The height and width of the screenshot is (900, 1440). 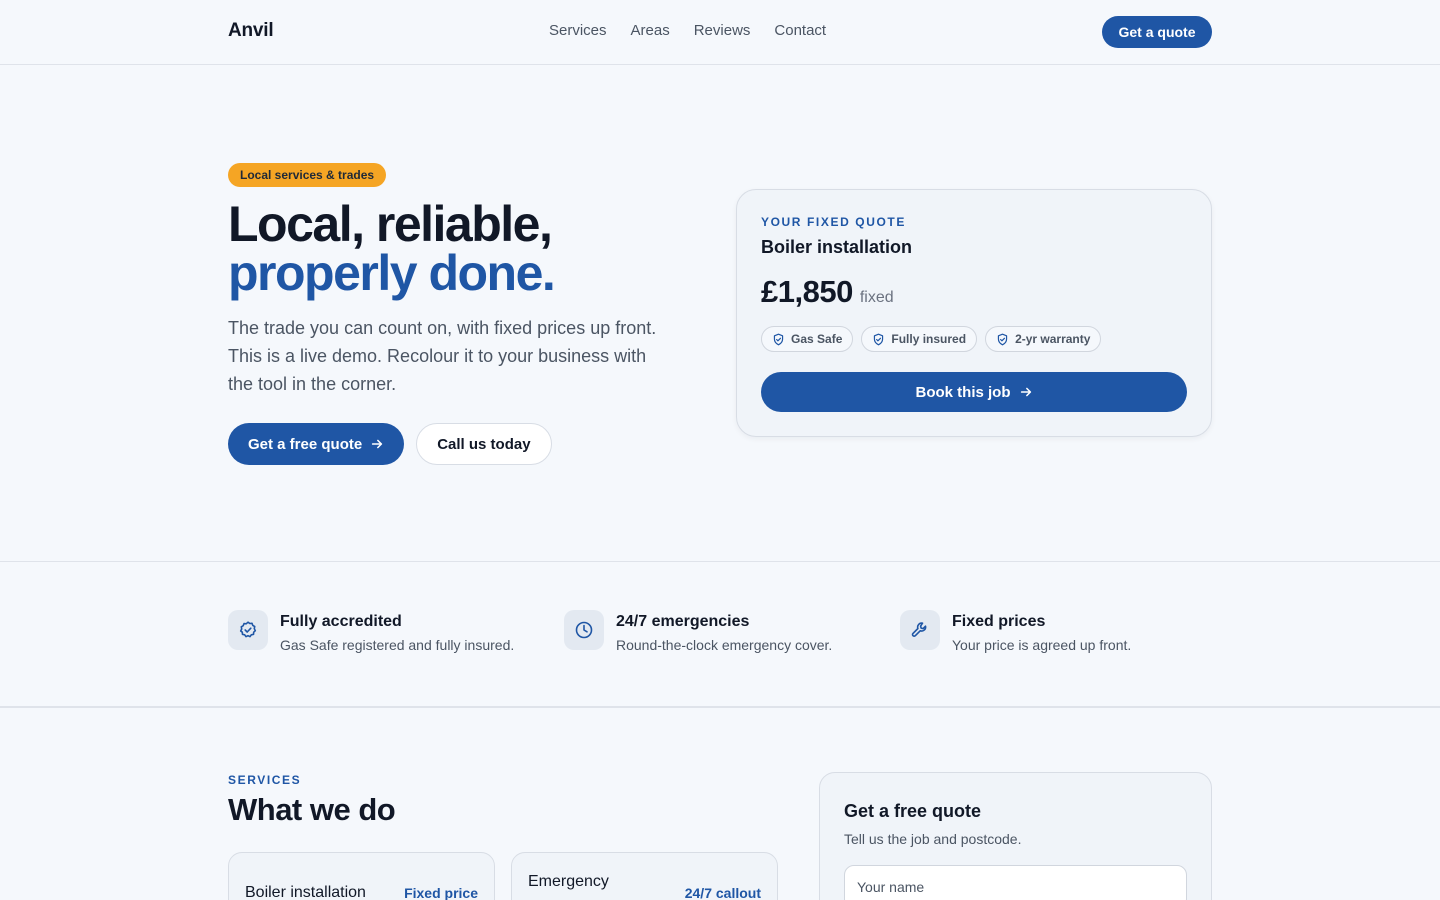 I want to click on feature-title: 24/7 emergencies, so click(x=683, y=621).